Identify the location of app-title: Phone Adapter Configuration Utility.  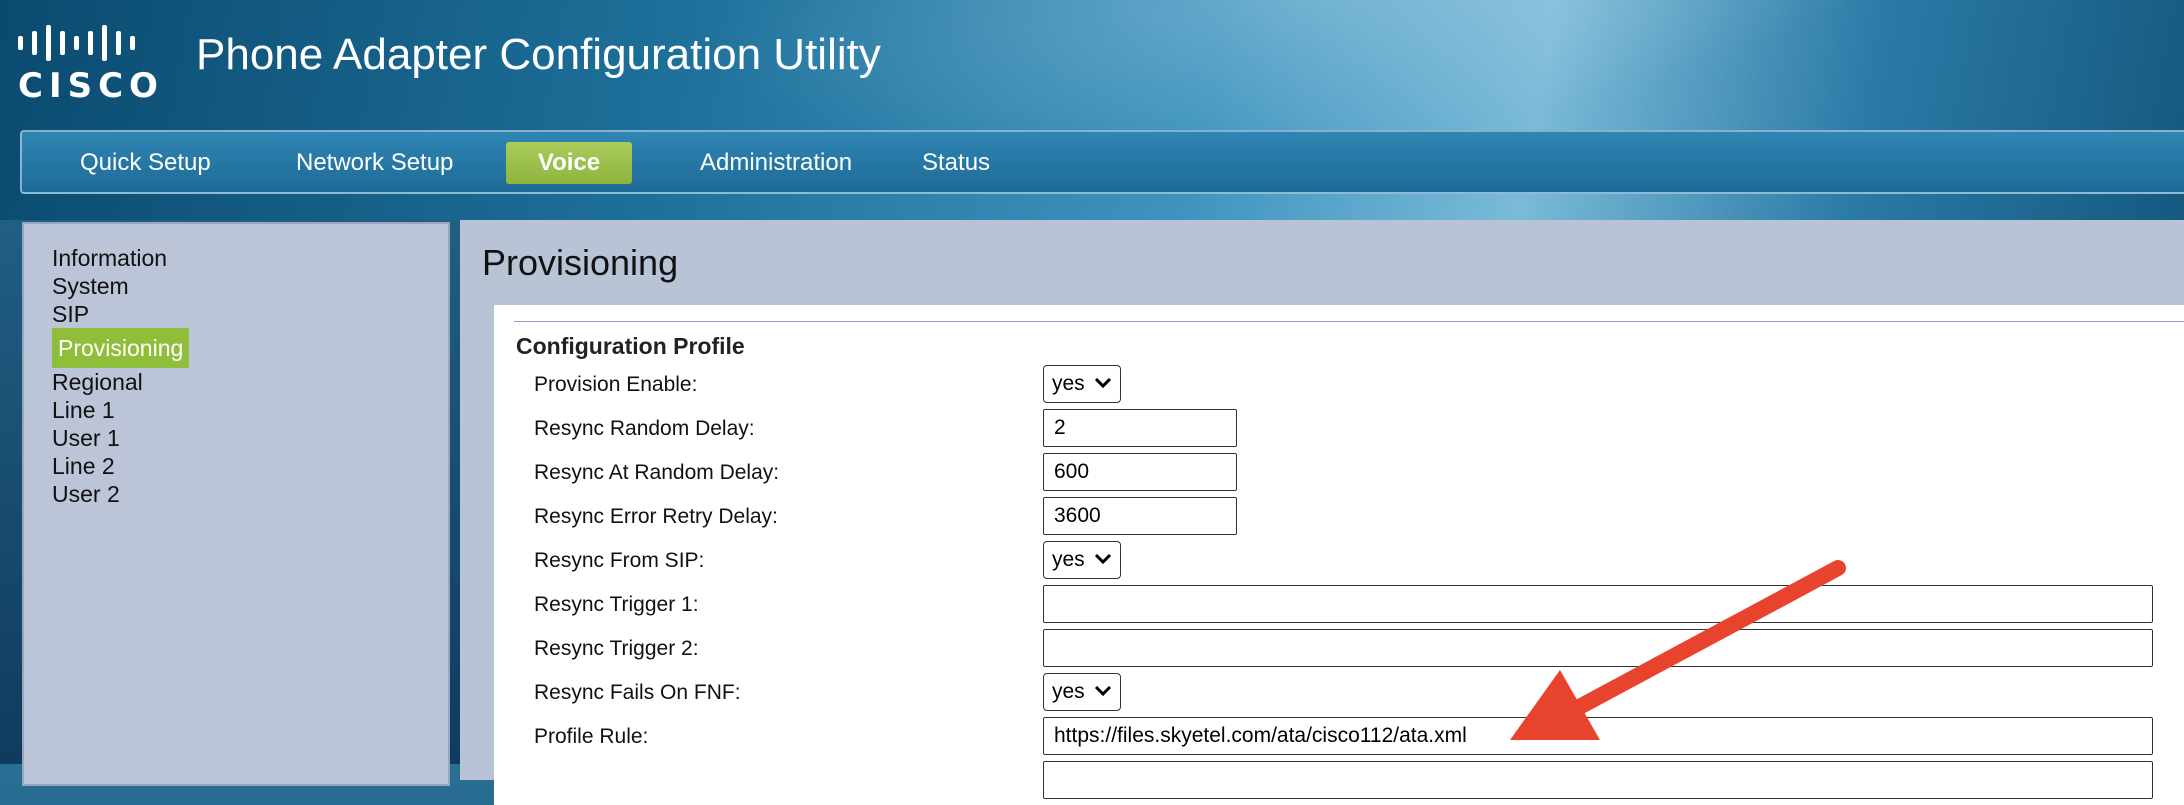
(538, 54).